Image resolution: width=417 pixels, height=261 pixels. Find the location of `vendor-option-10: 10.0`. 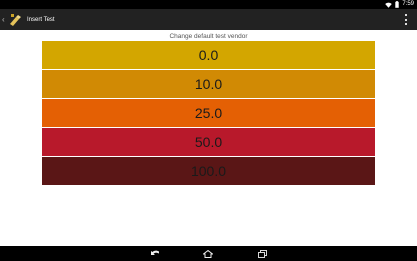

vendor-option-10: 10.0 is located at coordinates (208, 84).